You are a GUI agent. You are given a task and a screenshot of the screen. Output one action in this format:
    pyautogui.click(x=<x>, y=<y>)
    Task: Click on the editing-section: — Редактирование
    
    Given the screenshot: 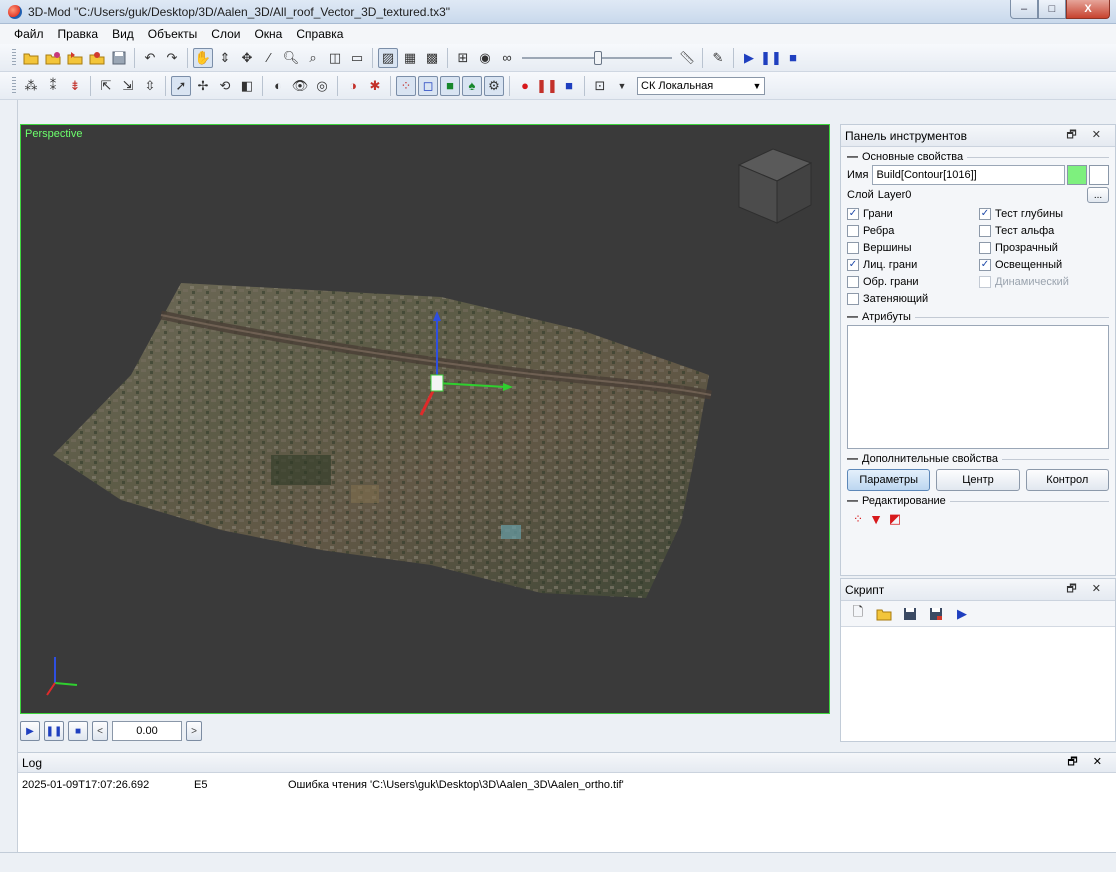 What is the action you would take?
    pyautogui.click(x=978, y=501)
    